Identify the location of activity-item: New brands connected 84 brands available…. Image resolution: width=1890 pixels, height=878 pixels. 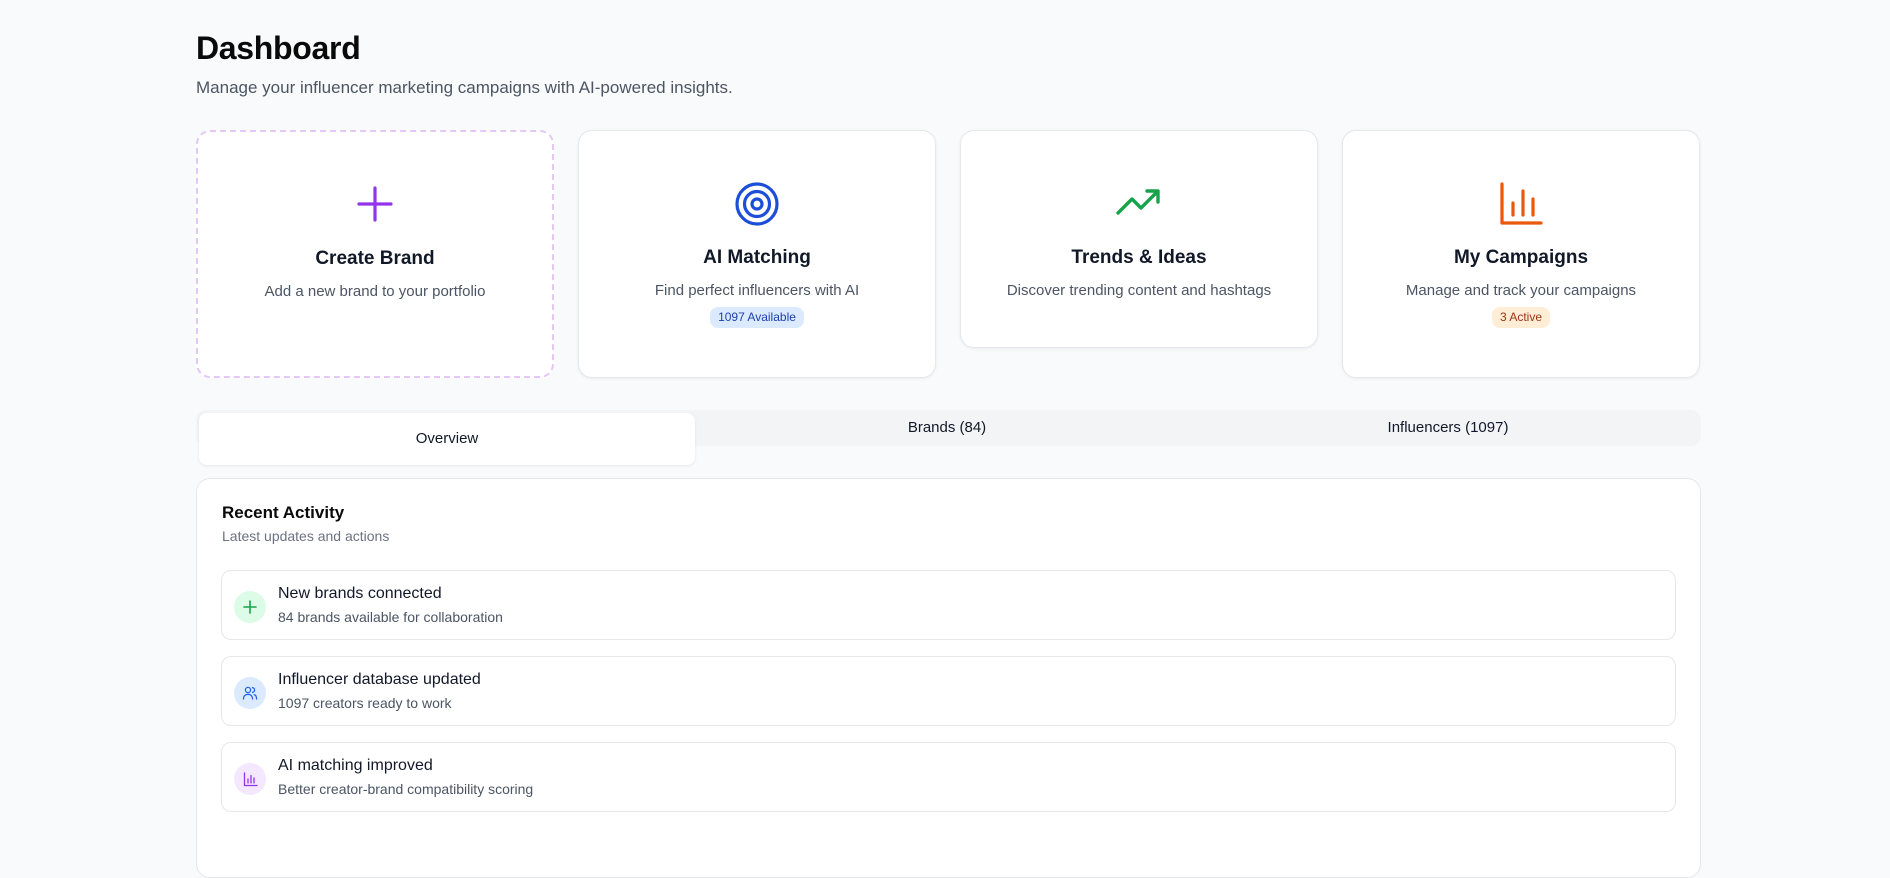
(948, 605).